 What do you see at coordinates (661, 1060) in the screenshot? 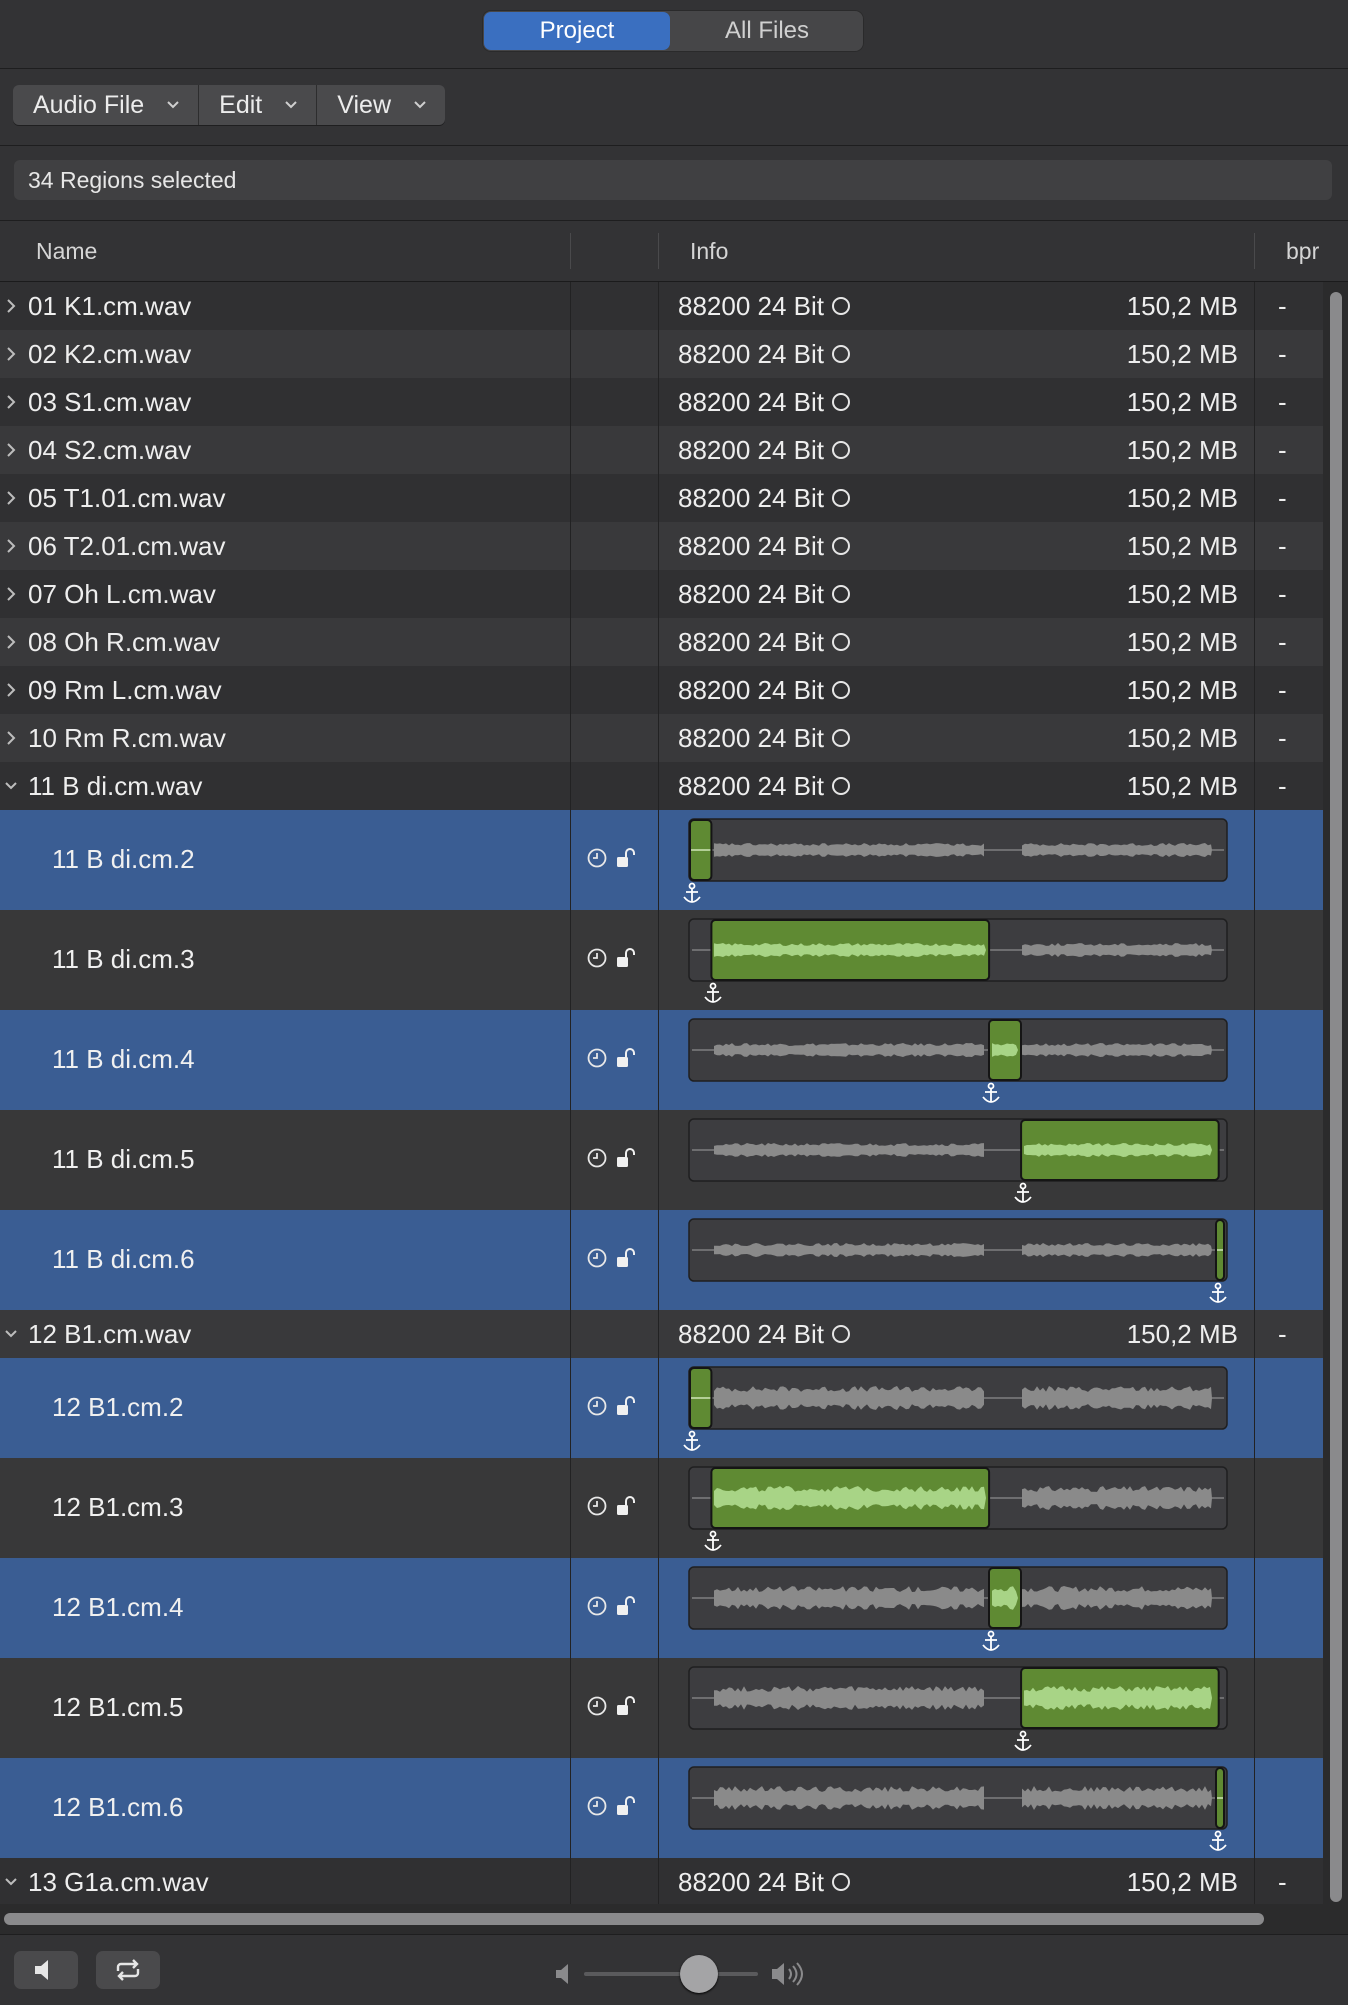
I see `region-row: 11 B di.cm.4` at bounding box center [661, 1060].